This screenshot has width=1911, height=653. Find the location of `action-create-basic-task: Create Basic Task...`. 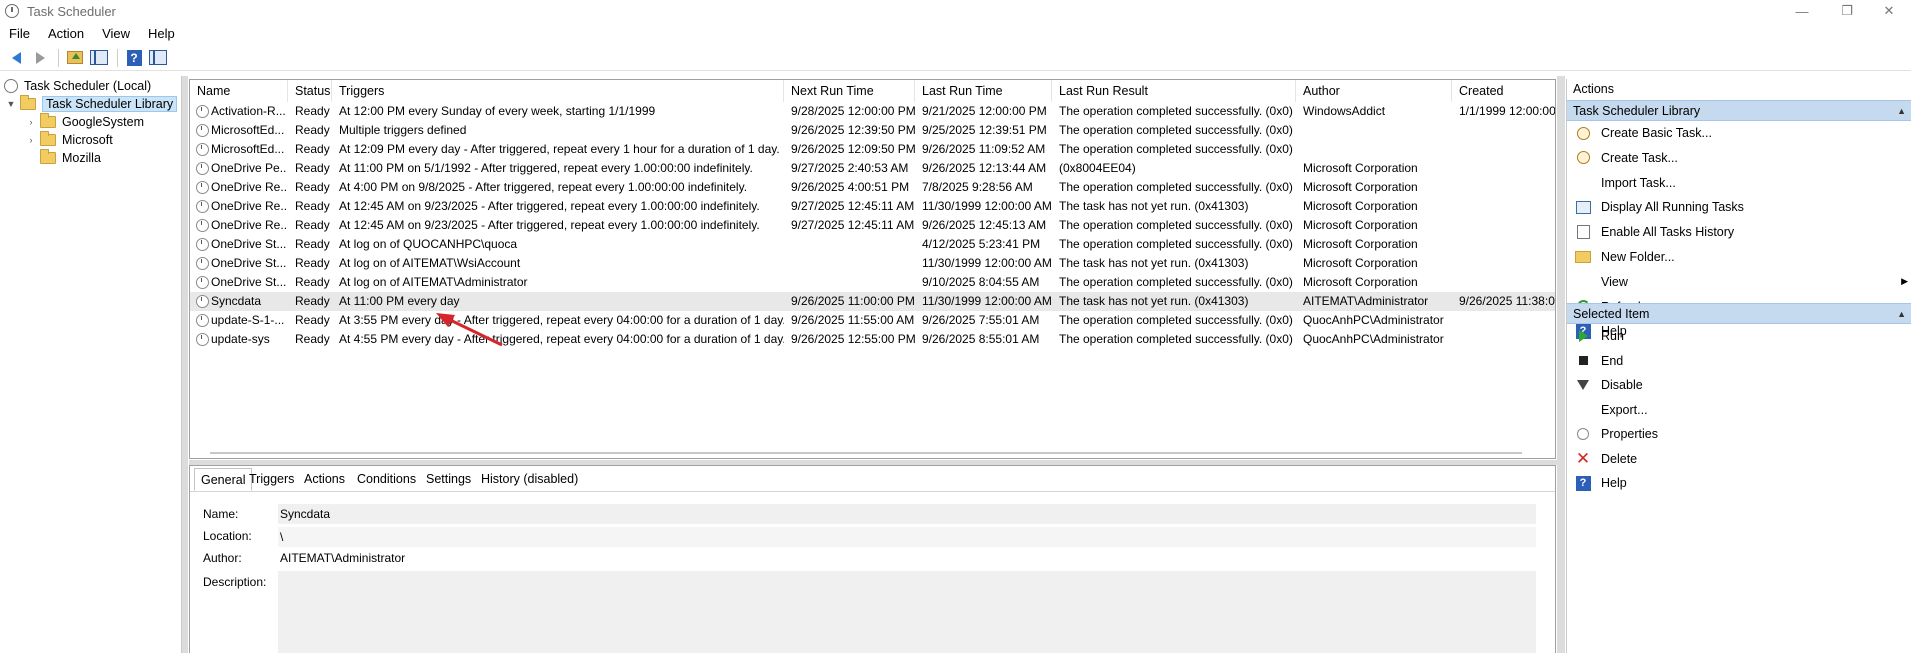

action-create-basic-task: Create Basic Task... is located at coordinates (1739, 133).